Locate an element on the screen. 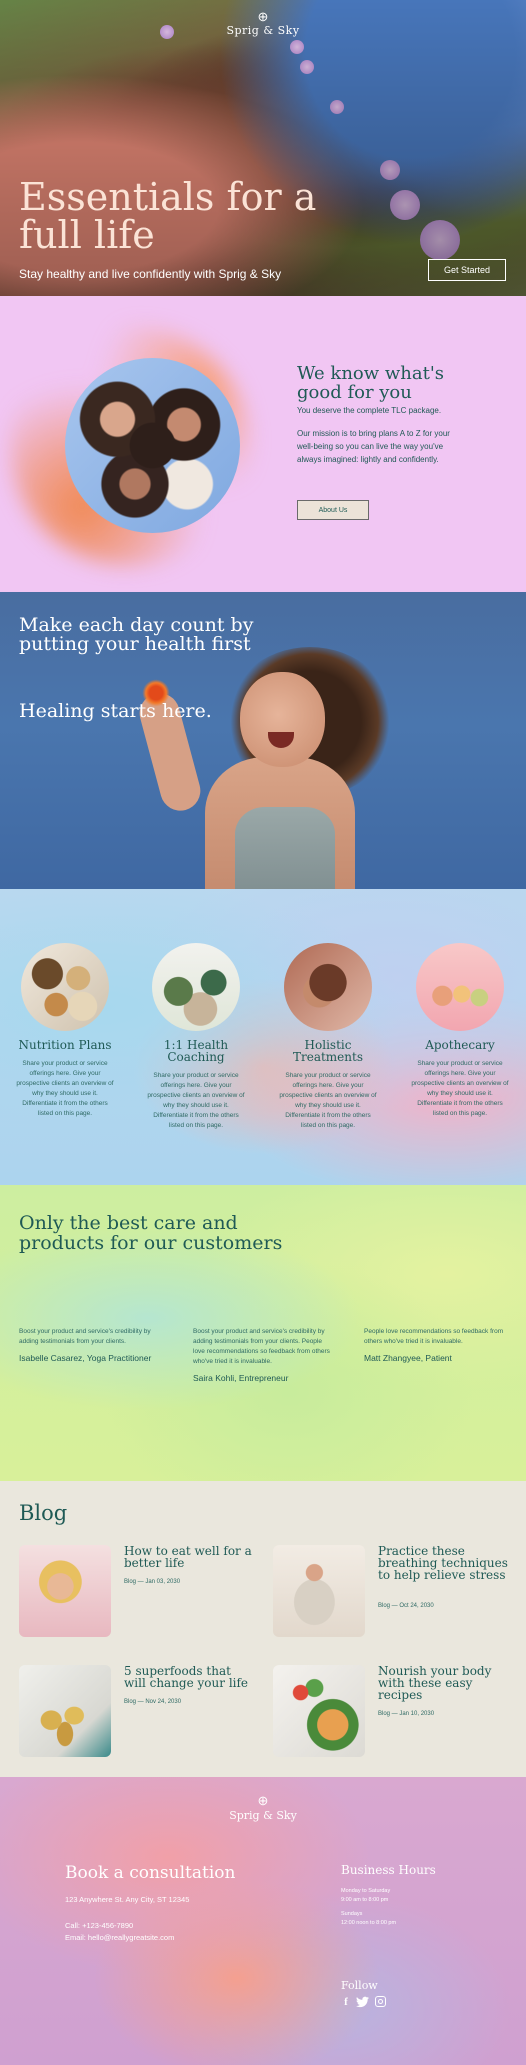 Image resolution: width=526 pixels, height=2065 pixels. blog-post-meta: Blog — Jan 10, 2030 is located at coordinates (406, 1714).